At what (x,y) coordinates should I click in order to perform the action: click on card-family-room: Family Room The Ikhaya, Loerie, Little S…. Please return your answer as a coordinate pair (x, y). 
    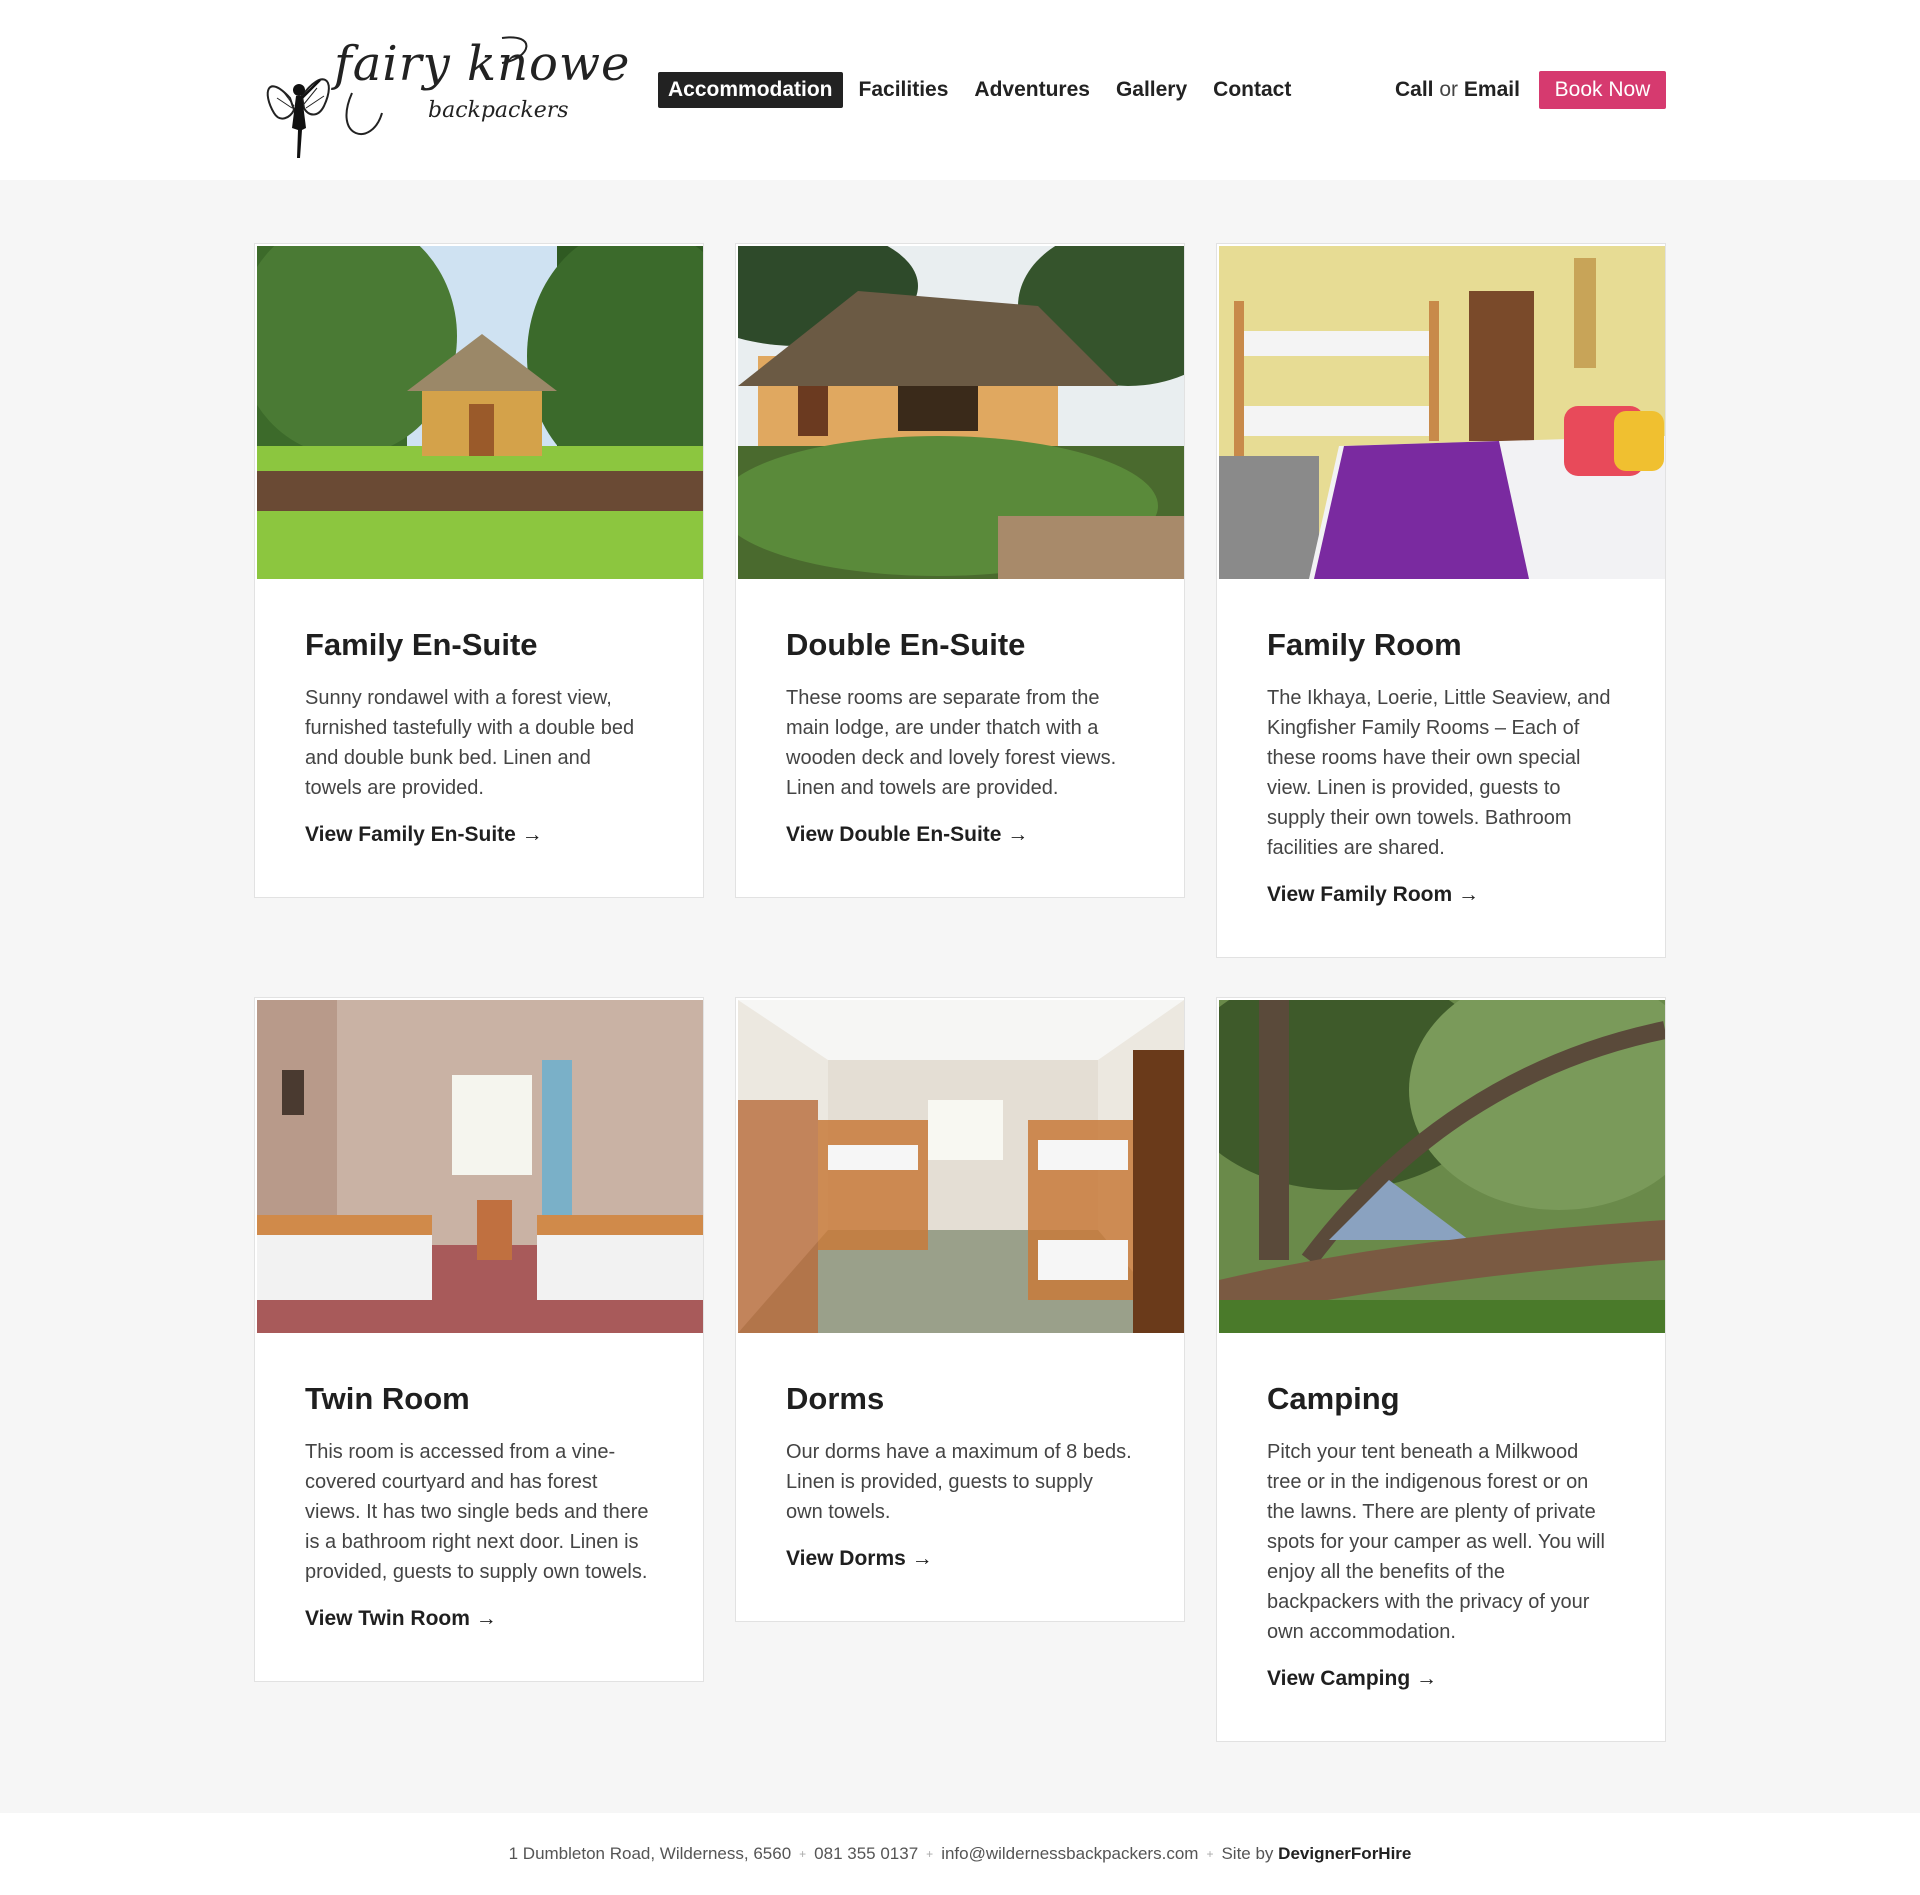
    Looking at the image, I should click on (1441, 600).